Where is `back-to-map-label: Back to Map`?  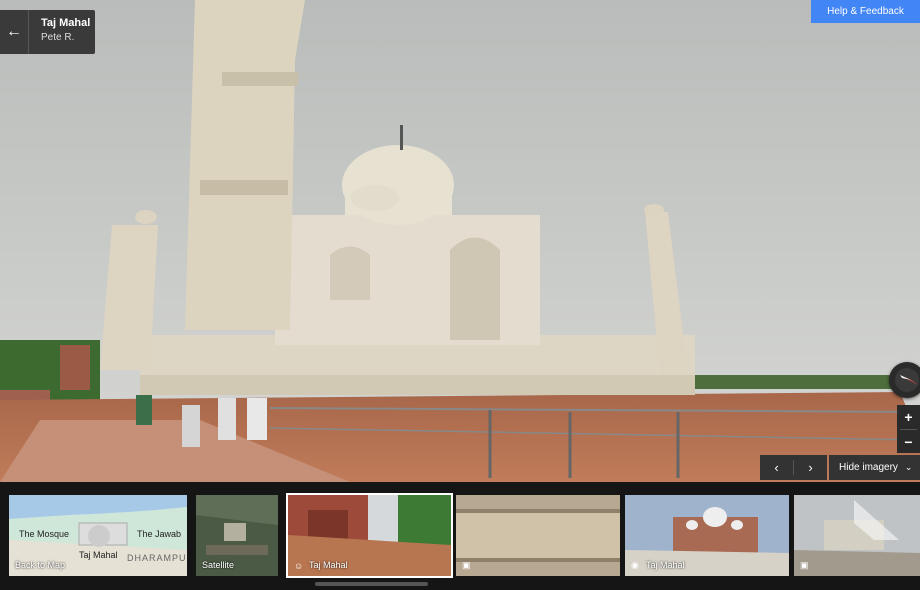 back-to-map-label: Back to Map is located at coordinates (40, 565).